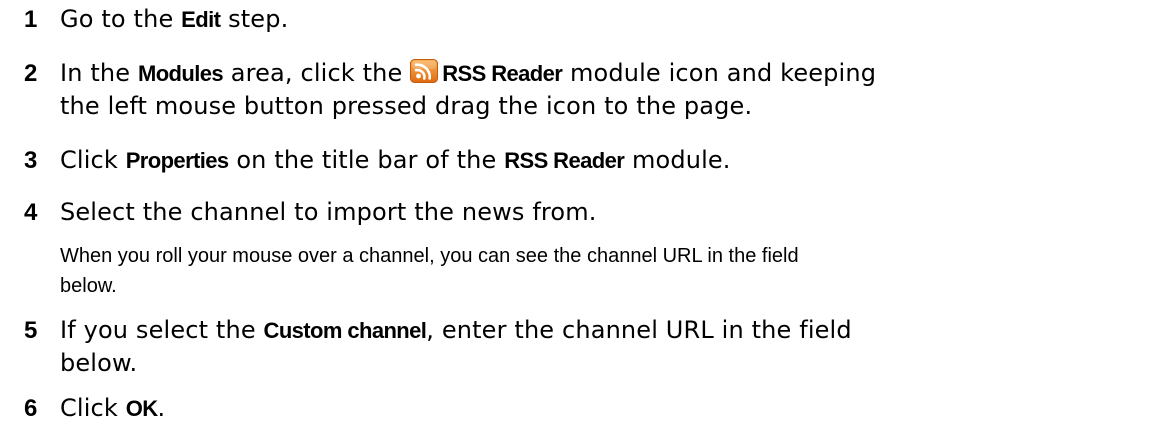 The height and width of the screenshot is (435, 1153). What do you see at coordinates (141, 408) in the screenshot?
I see `ui-term-ok: OK` at bounding box center [141, 408].